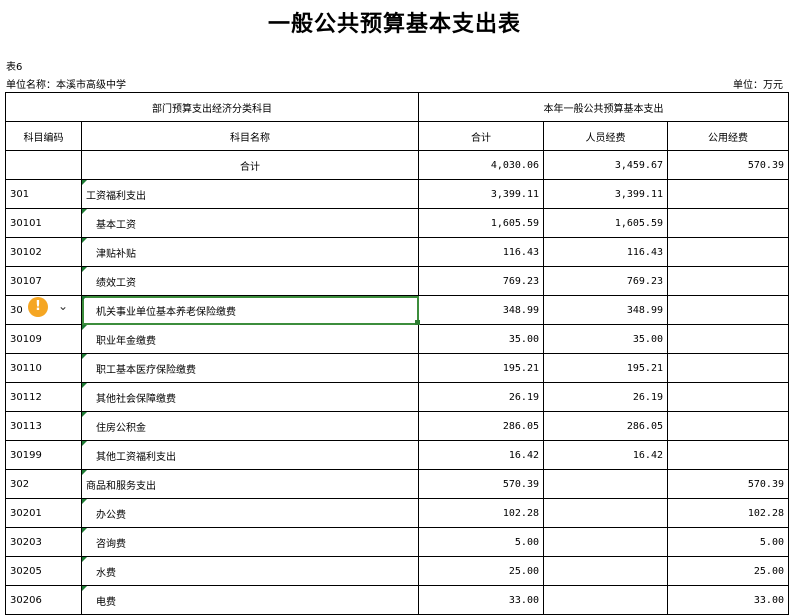 The height and width of the screenshot is (616, 789). What do you see at coordinates (605, 252) in the screenshot?
I see `cell-personnel: 116.43` at bounding box center [605, 252].